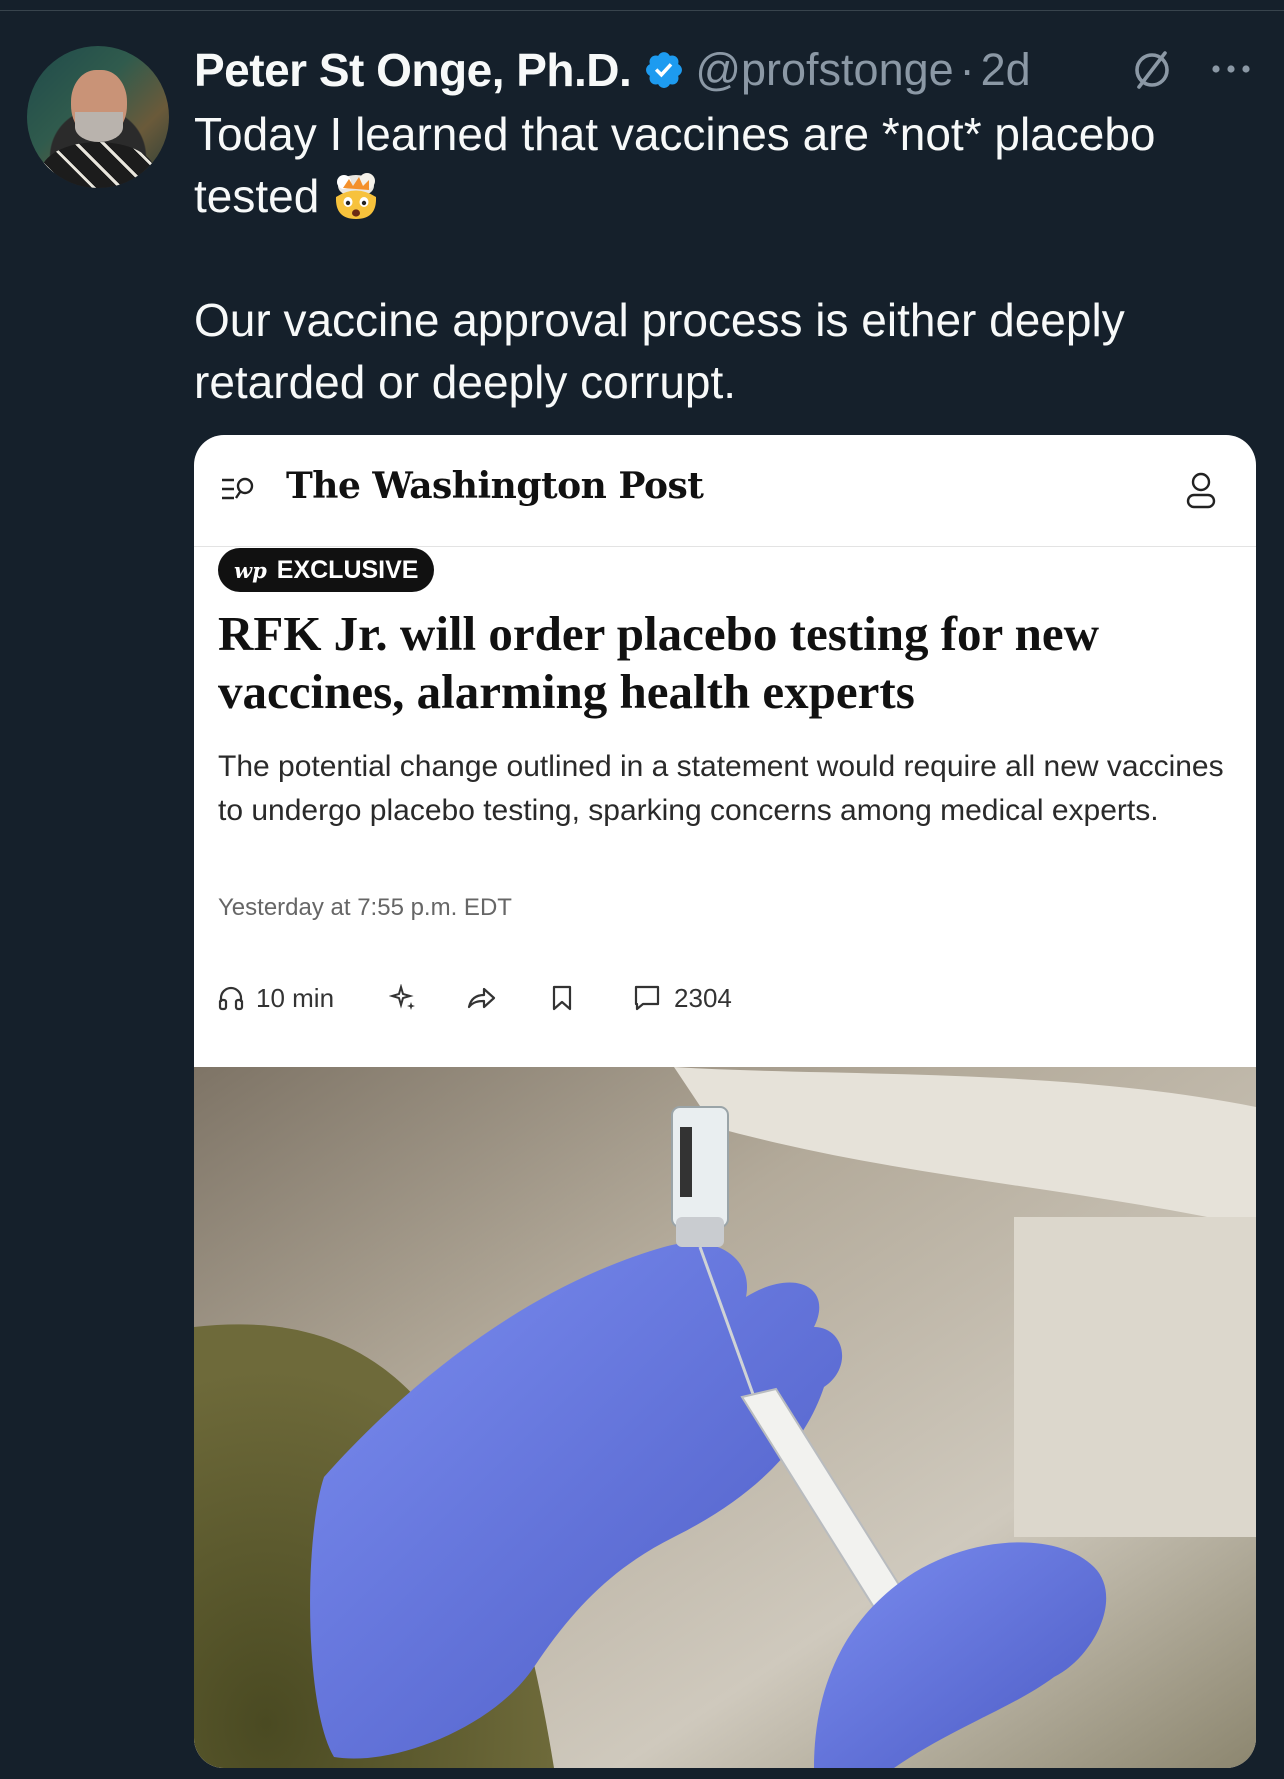 The height and width of the screenshot is (1779, 1284). I want to click on wp-header: The Washington Post, so click(725, 491).